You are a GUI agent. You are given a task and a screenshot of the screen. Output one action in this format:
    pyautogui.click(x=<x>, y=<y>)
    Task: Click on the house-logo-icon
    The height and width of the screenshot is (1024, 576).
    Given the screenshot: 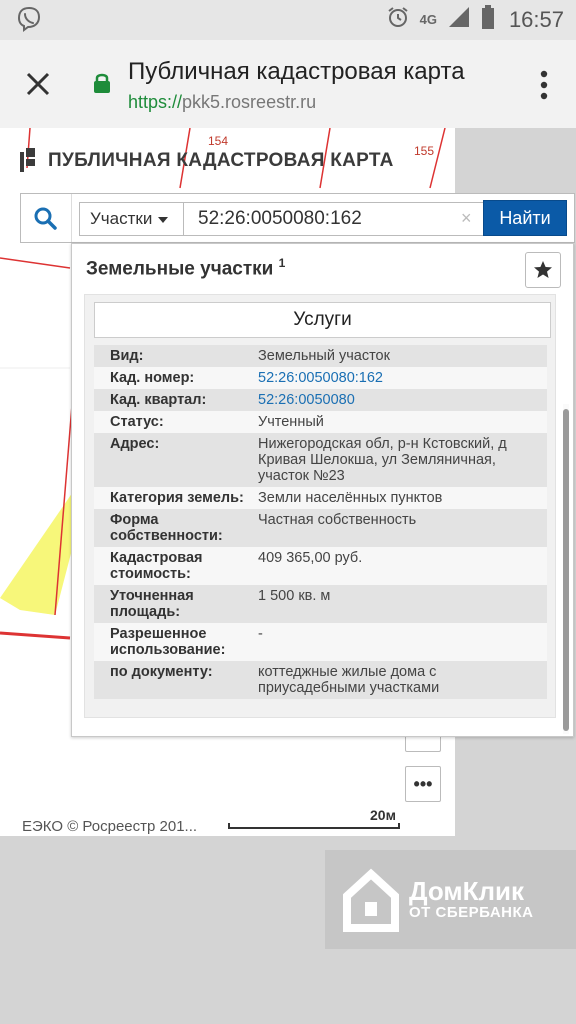 What is the action you would take?
    pyautogui.click(x=371, y=900)
    